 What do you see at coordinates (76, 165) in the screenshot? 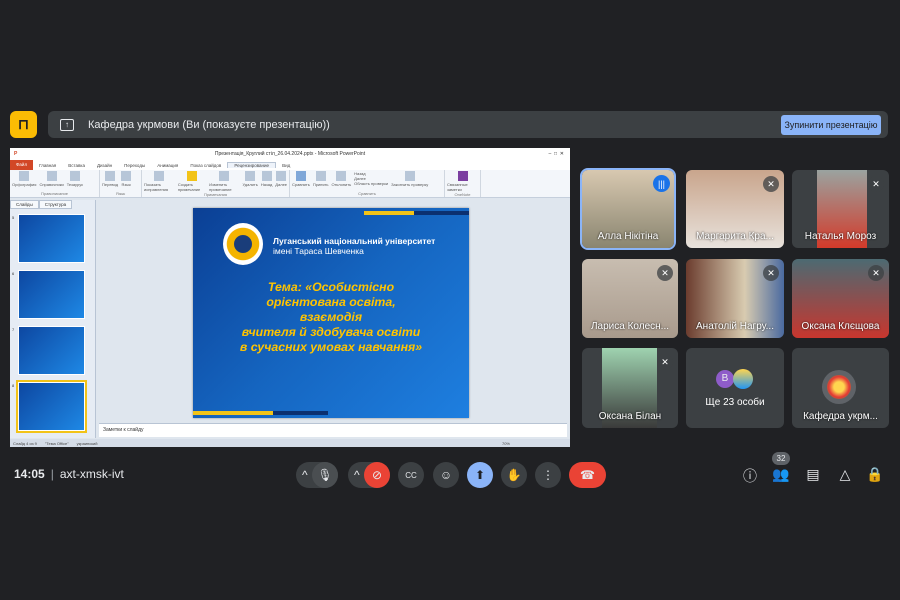
I see `tab-insert: Вставка` at bounding box center [76, 165].